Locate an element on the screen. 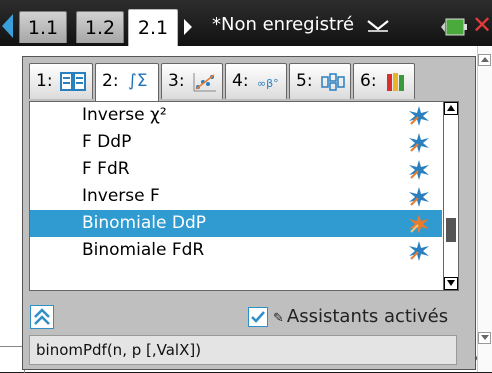 The image size is (492, 373). scroll-down-arrow-icon is located at coordinates (484, 338).